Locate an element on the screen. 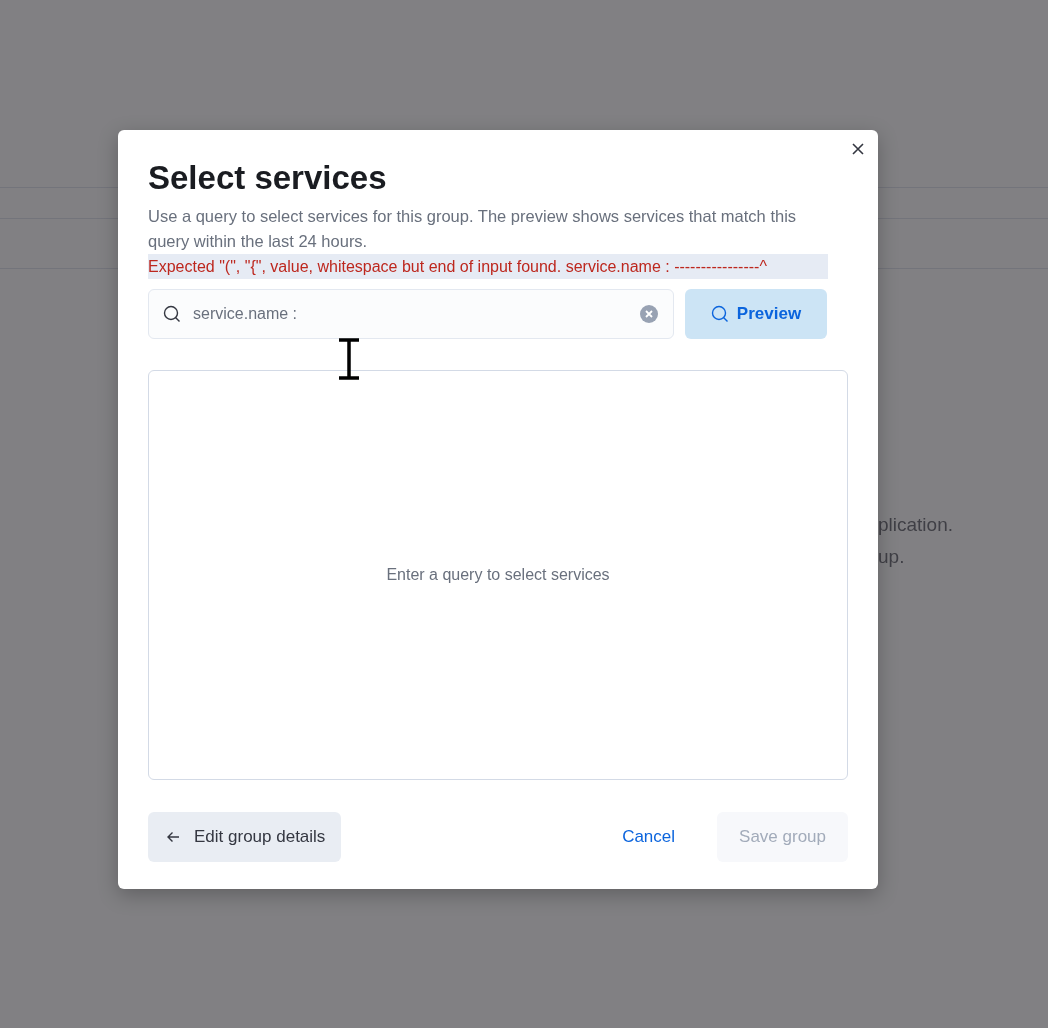  text-cursor-icon is located at coordinates (349, 359).